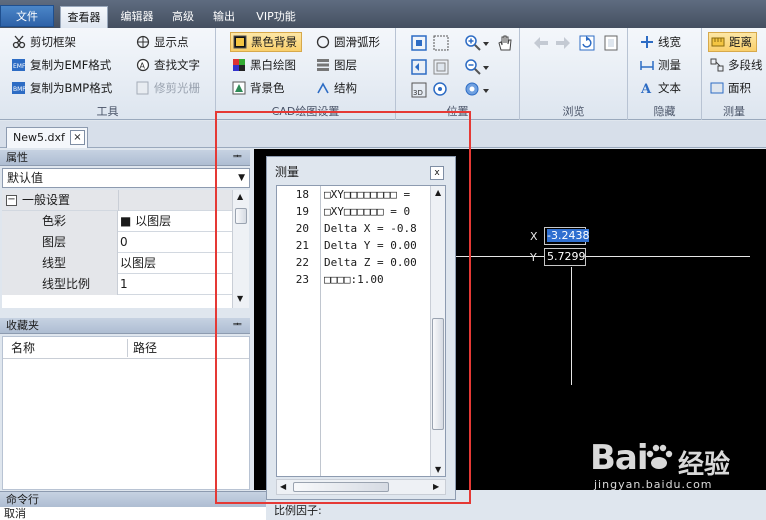  What do you see at coordinates (126, 348) in the screenshot?
I see `favorites-header-row: 名称 路径` at bounding box center [126, 348].